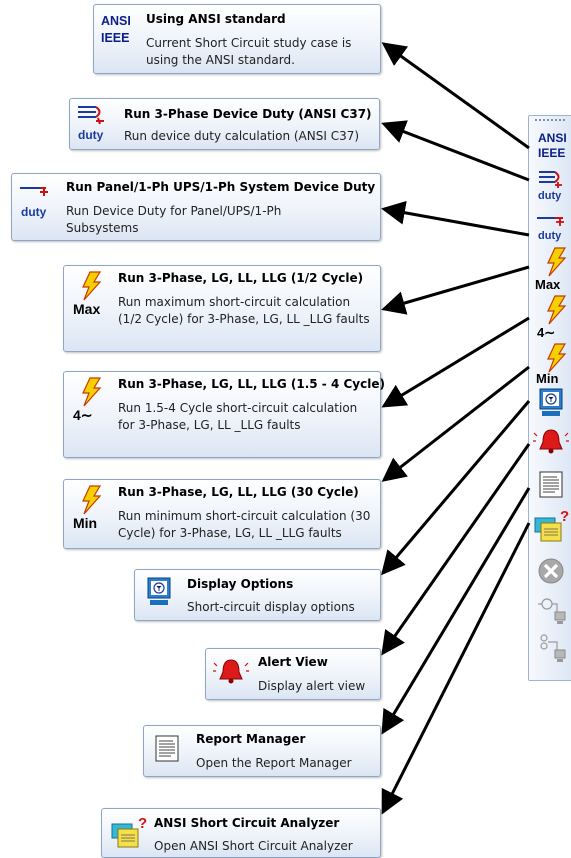  What do you see at coordinates (455, 362) in the screenshot?
I see `arrow-four-cycle-fault` at bounding box center [455, 362].